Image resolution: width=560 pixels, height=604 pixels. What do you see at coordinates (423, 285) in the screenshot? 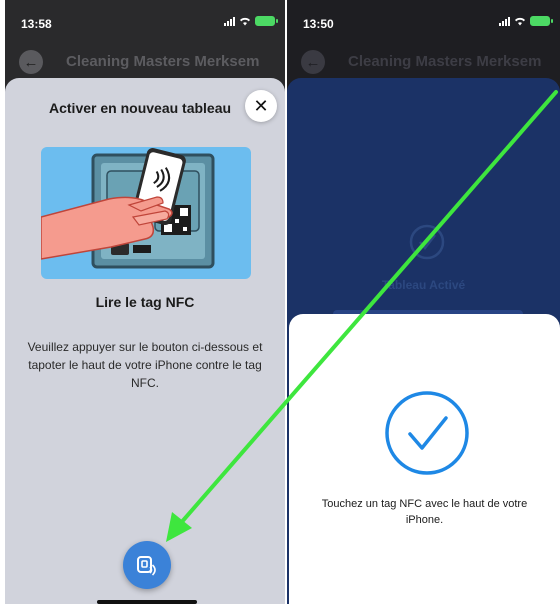
I see `activated-label: Tableau Activé` at bounding box center [423, 285].